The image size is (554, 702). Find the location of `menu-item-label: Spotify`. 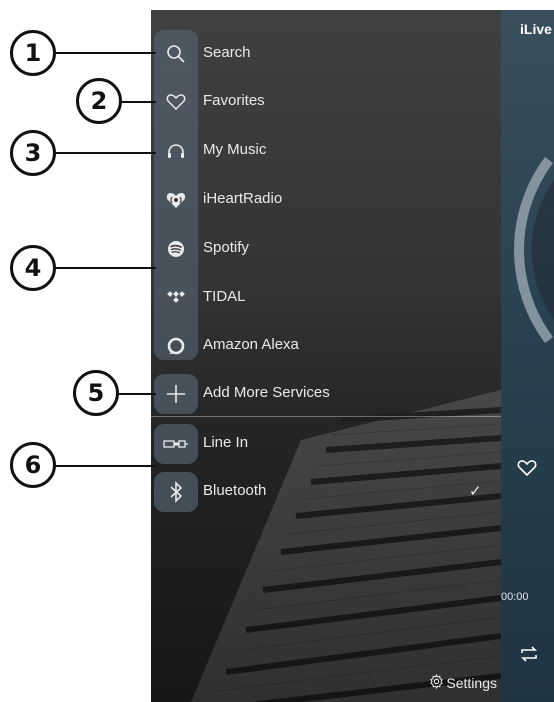

menu-item-label: Spotify is located at coordinates (226, 247).